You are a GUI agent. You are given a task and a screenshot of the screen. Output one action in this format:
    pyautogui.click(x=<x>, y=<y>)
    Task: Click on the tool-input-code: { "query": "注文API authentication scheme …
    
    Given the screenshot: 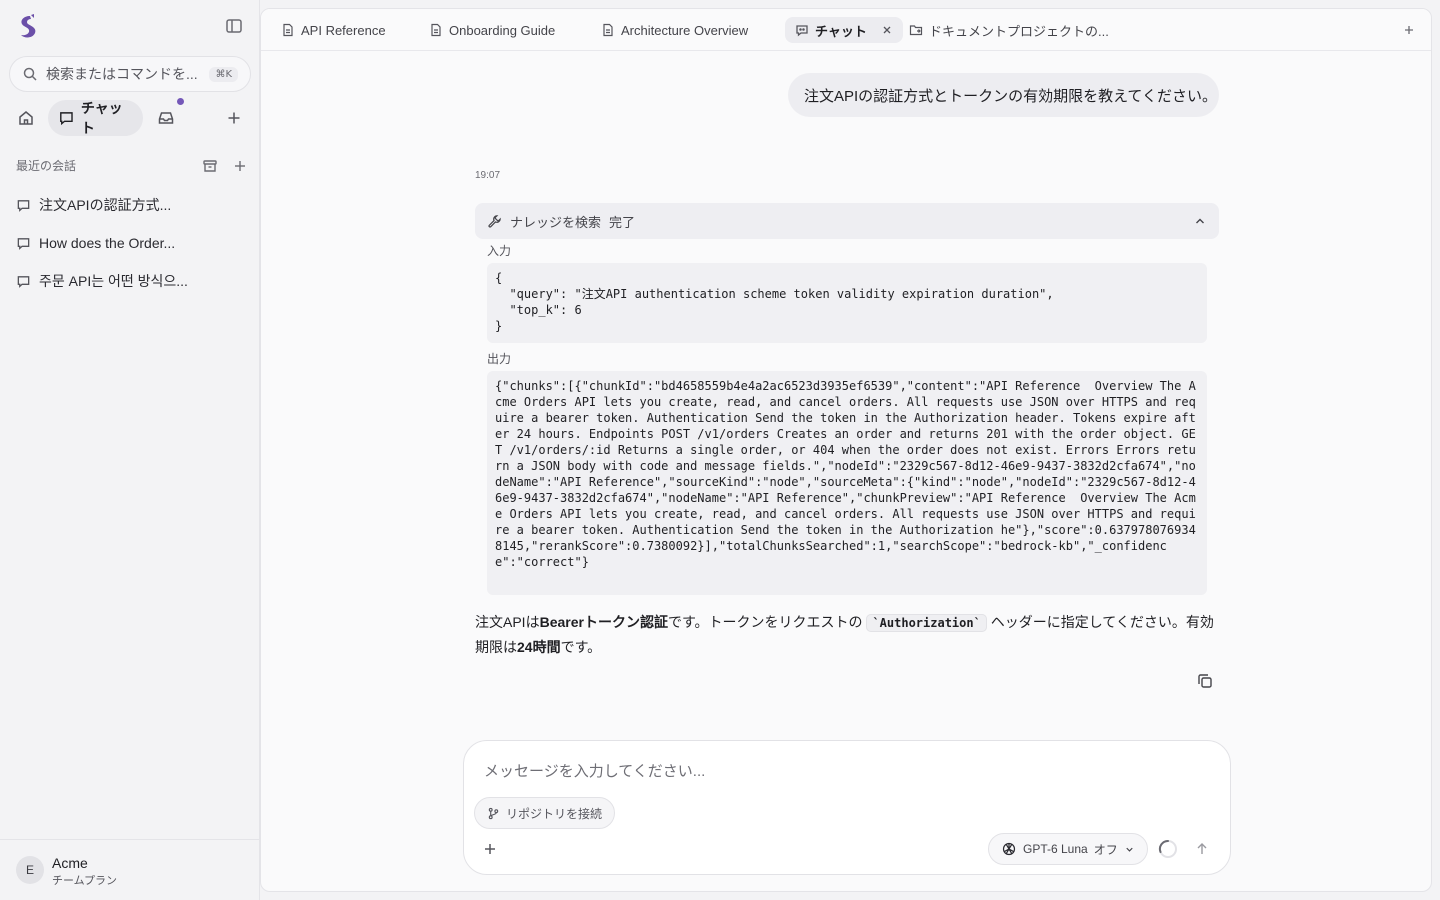 What is the action you would take?
    pyautogui.click(x=847, y=303)
    